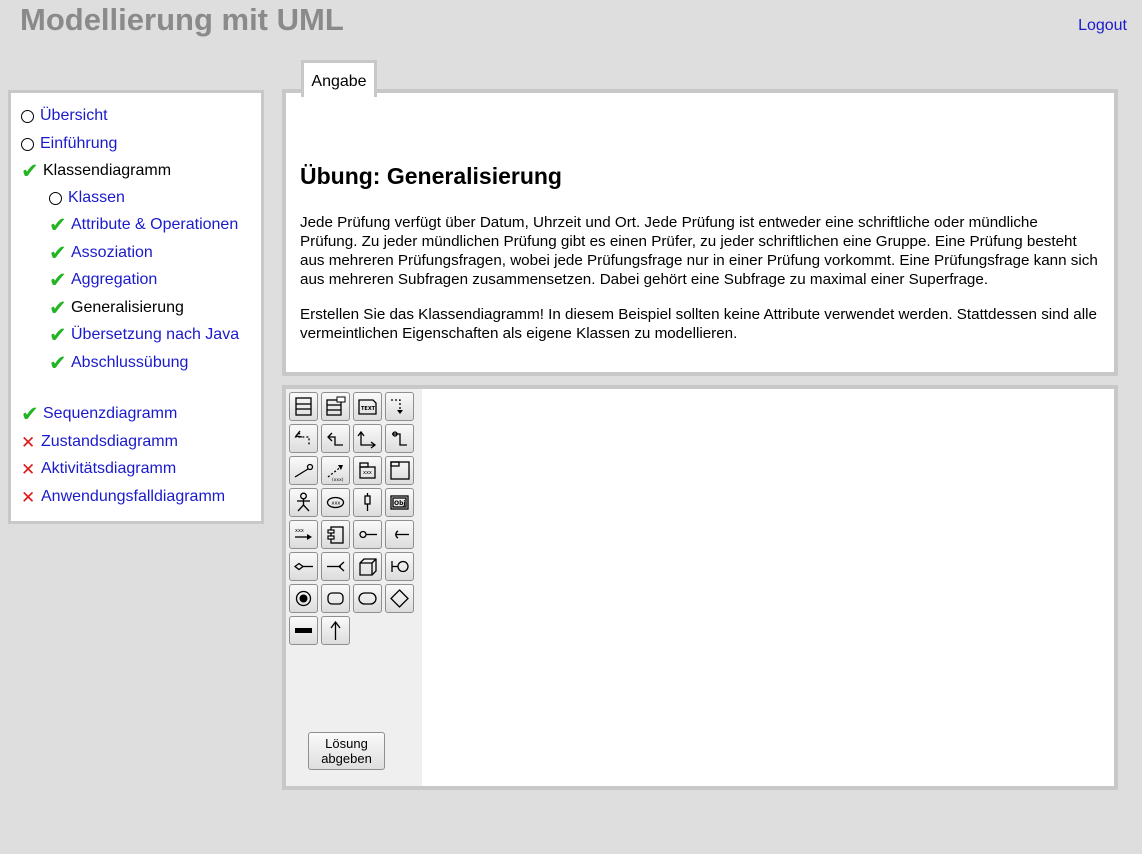 This screenshot has width=1142, height=854. Describe the element at coordinates (109, 441) in the screenshot. I see `sidebar-item-label: Zustandsdiagramm` at that location.